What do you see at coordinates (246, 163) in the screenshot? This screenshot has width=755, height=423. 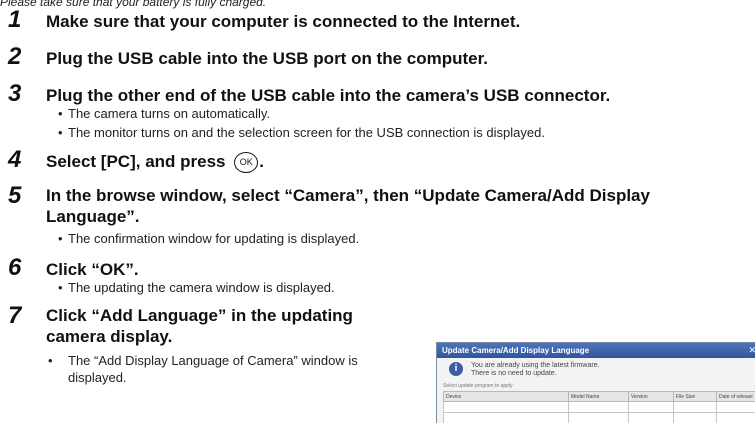 I see `ok-button-icon: OK` at bounding box center [246, 163].